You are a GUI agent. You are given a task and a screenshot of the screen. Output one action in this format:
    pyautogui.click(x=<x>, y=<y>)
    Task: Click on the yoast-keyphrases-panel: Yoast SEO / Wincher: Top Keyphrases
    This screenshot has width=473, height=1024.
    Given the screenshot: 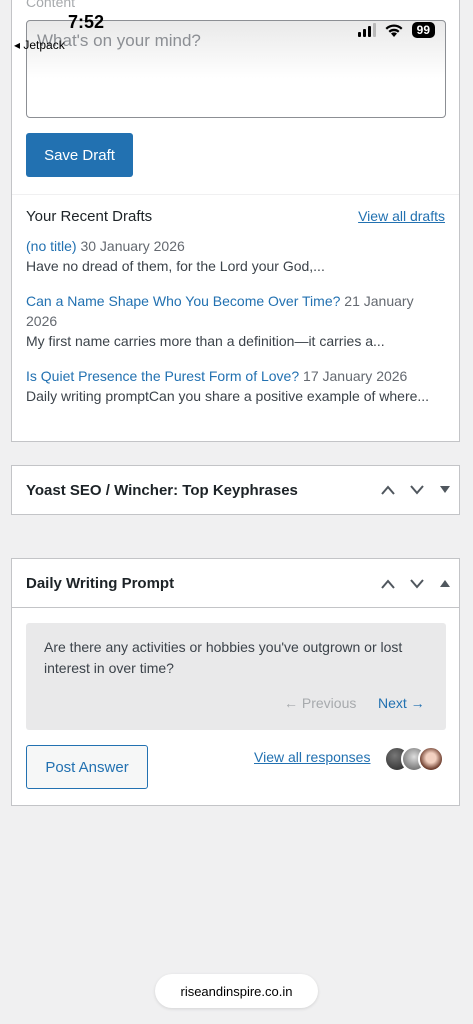 What is the action you would take?
    pyautogui.click(x=235, y=490)
    